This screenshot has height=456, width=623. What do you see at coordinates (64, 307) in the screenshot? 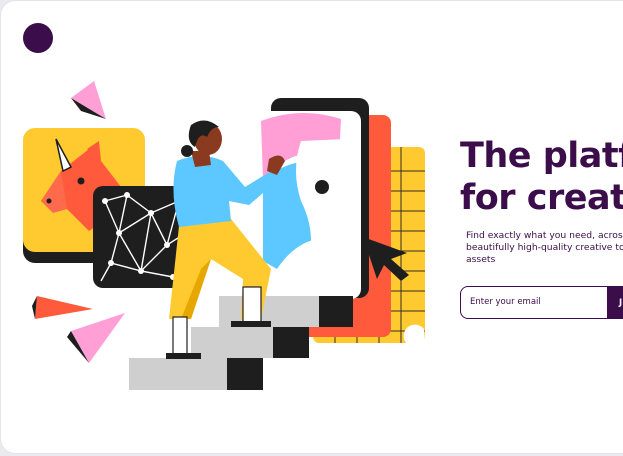
I see `red-triangle` at bounding box center [64, 307].